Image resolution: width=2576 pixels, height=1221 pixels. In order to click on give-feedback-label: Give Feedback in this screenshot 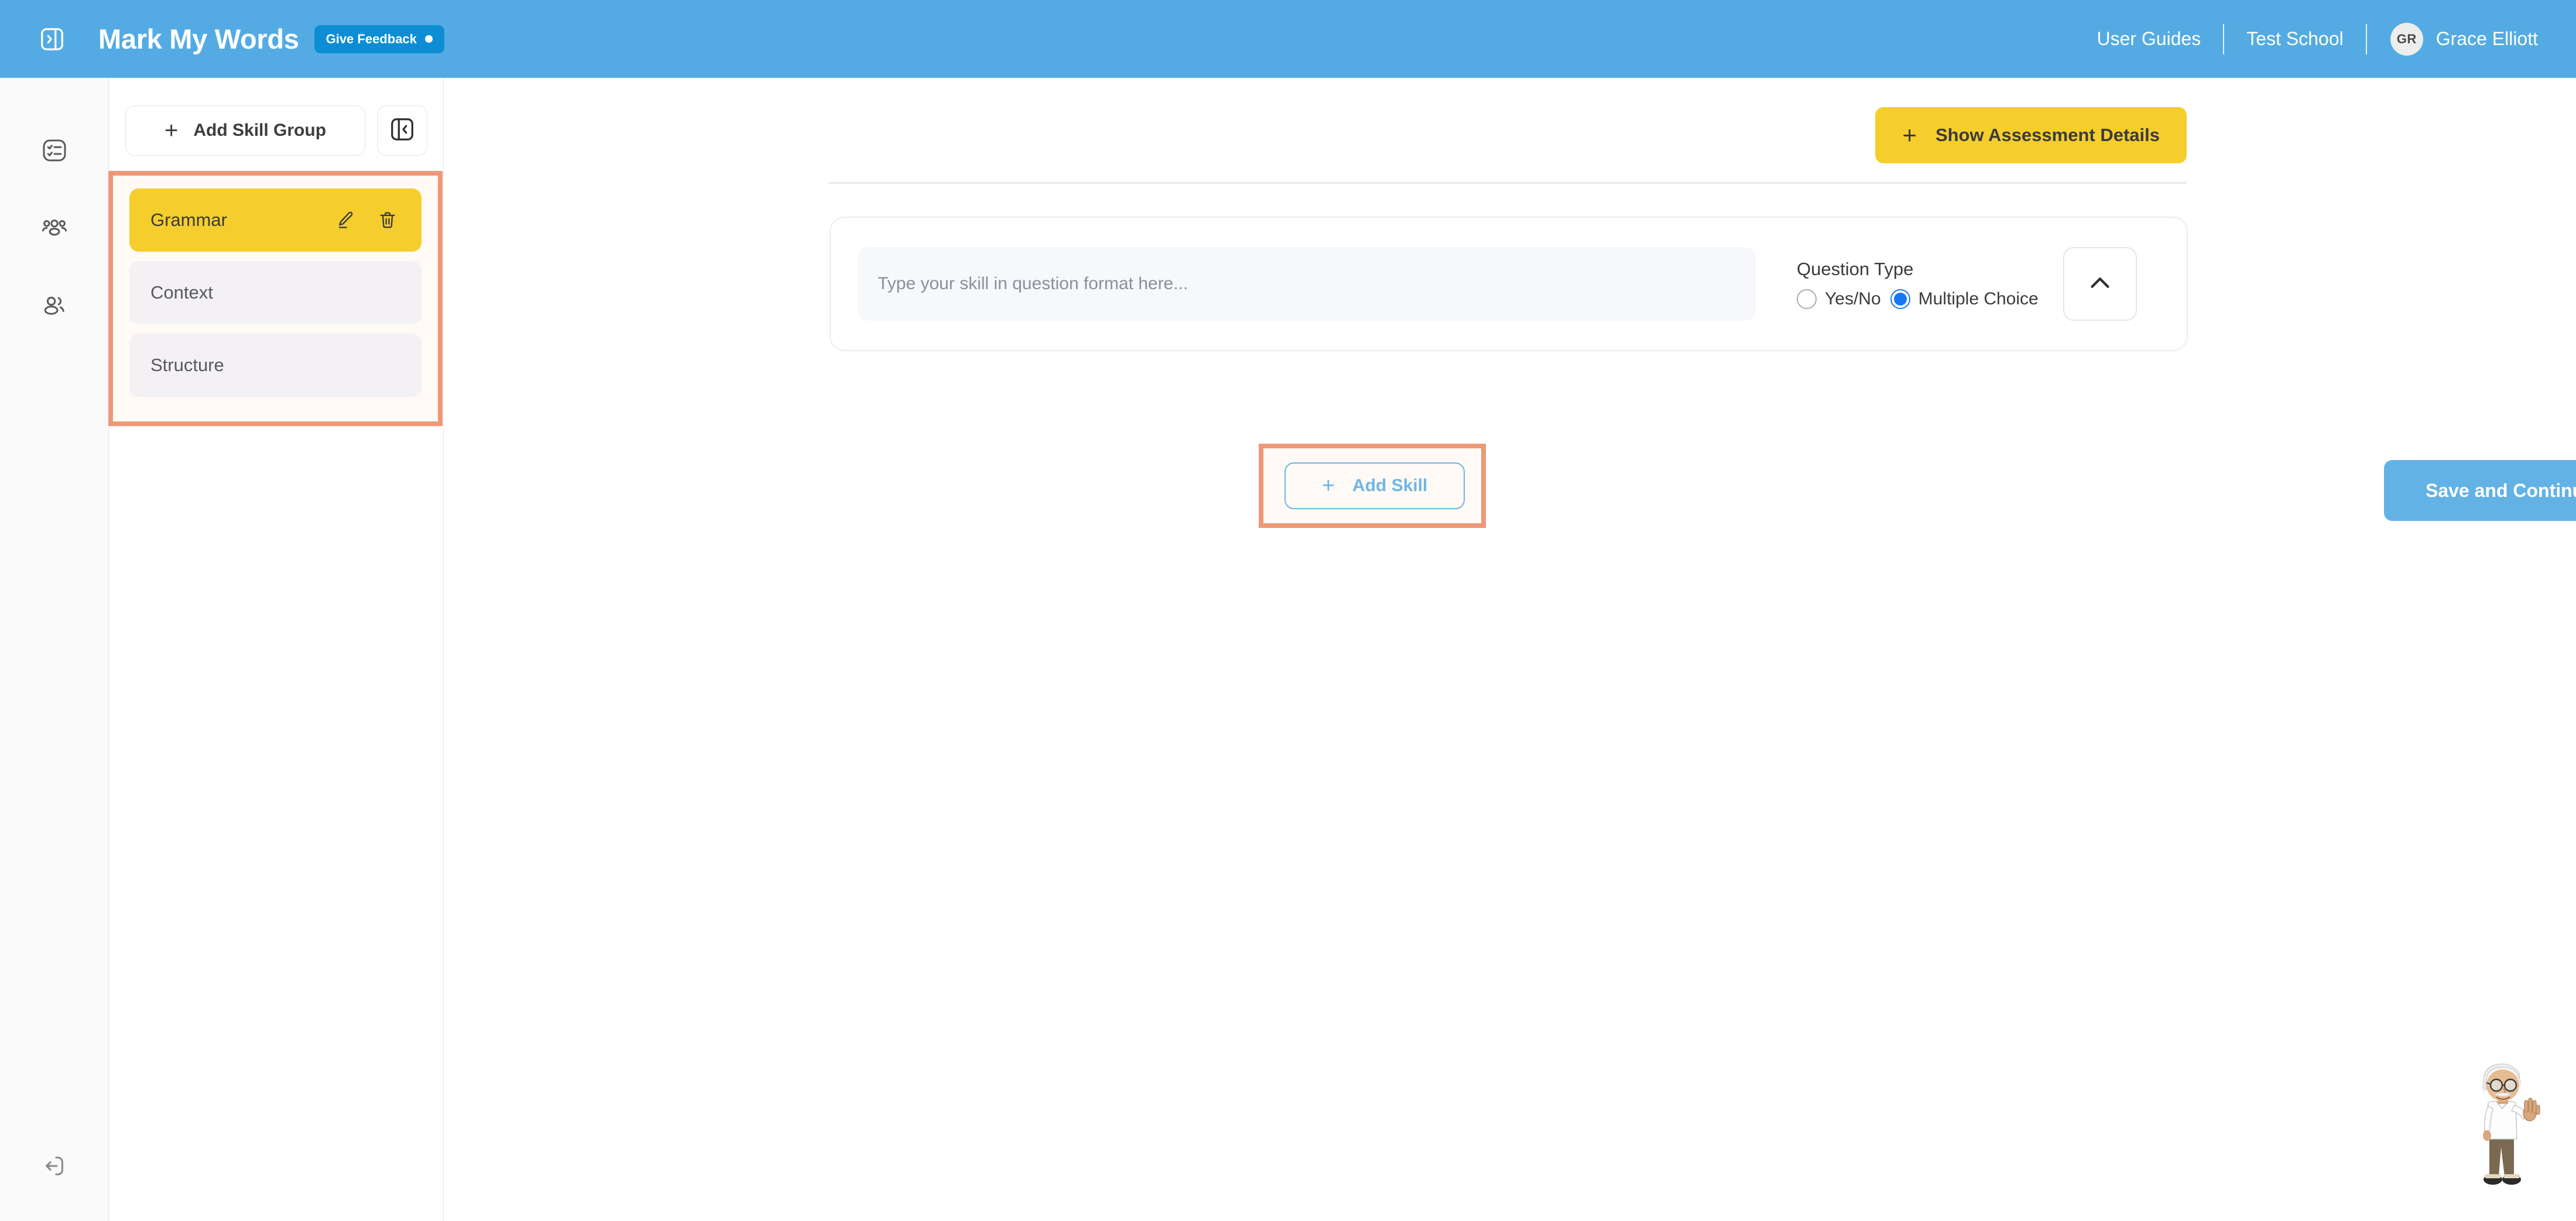, I will do `click(371, 38)`.